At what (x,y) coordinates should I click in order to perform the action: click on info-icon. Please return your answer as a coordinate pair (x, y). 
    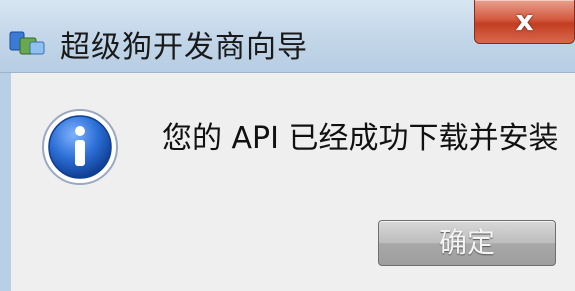
    Looking at the image, I should click on (80, 147).